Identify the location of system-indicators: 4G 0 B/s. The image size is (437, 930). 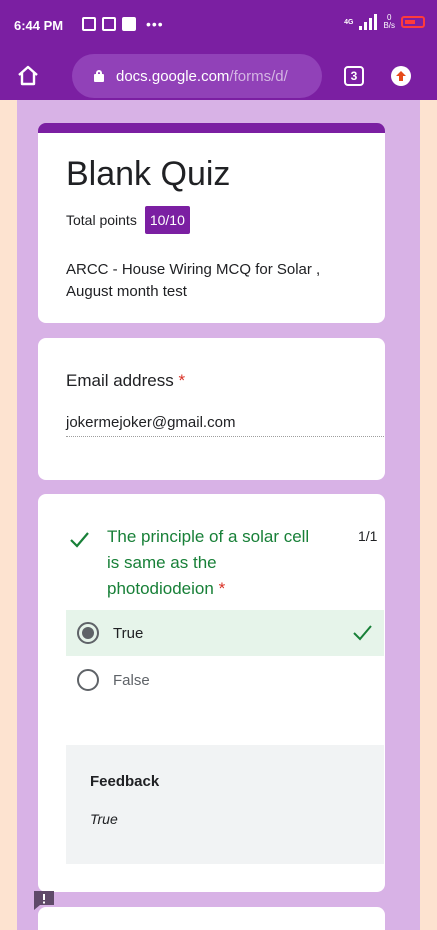
(384, 22).